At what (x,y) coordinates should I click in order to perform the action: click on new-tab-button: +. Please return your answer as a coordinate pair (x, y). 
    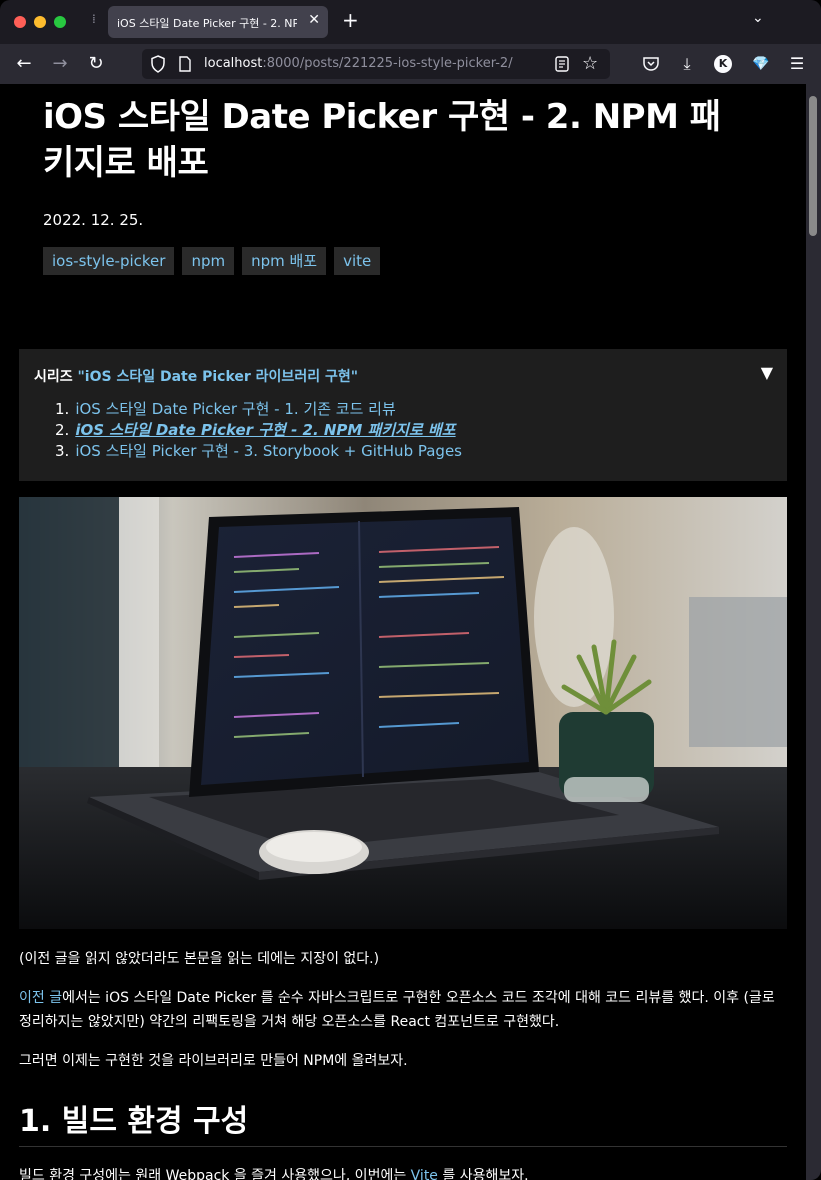
    Looking at the image, I should click on (350, 20).